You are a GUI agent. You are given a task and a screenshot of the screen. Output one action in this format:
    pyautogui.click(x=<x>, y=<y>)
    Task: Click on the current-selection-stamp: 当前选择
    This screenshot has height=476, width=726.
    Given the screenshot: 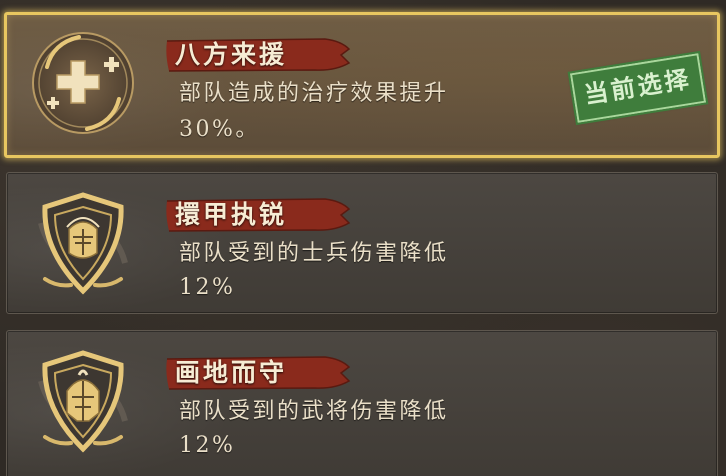 What is the action you would take?
    pyautogui.click(x=638, y=88)
    